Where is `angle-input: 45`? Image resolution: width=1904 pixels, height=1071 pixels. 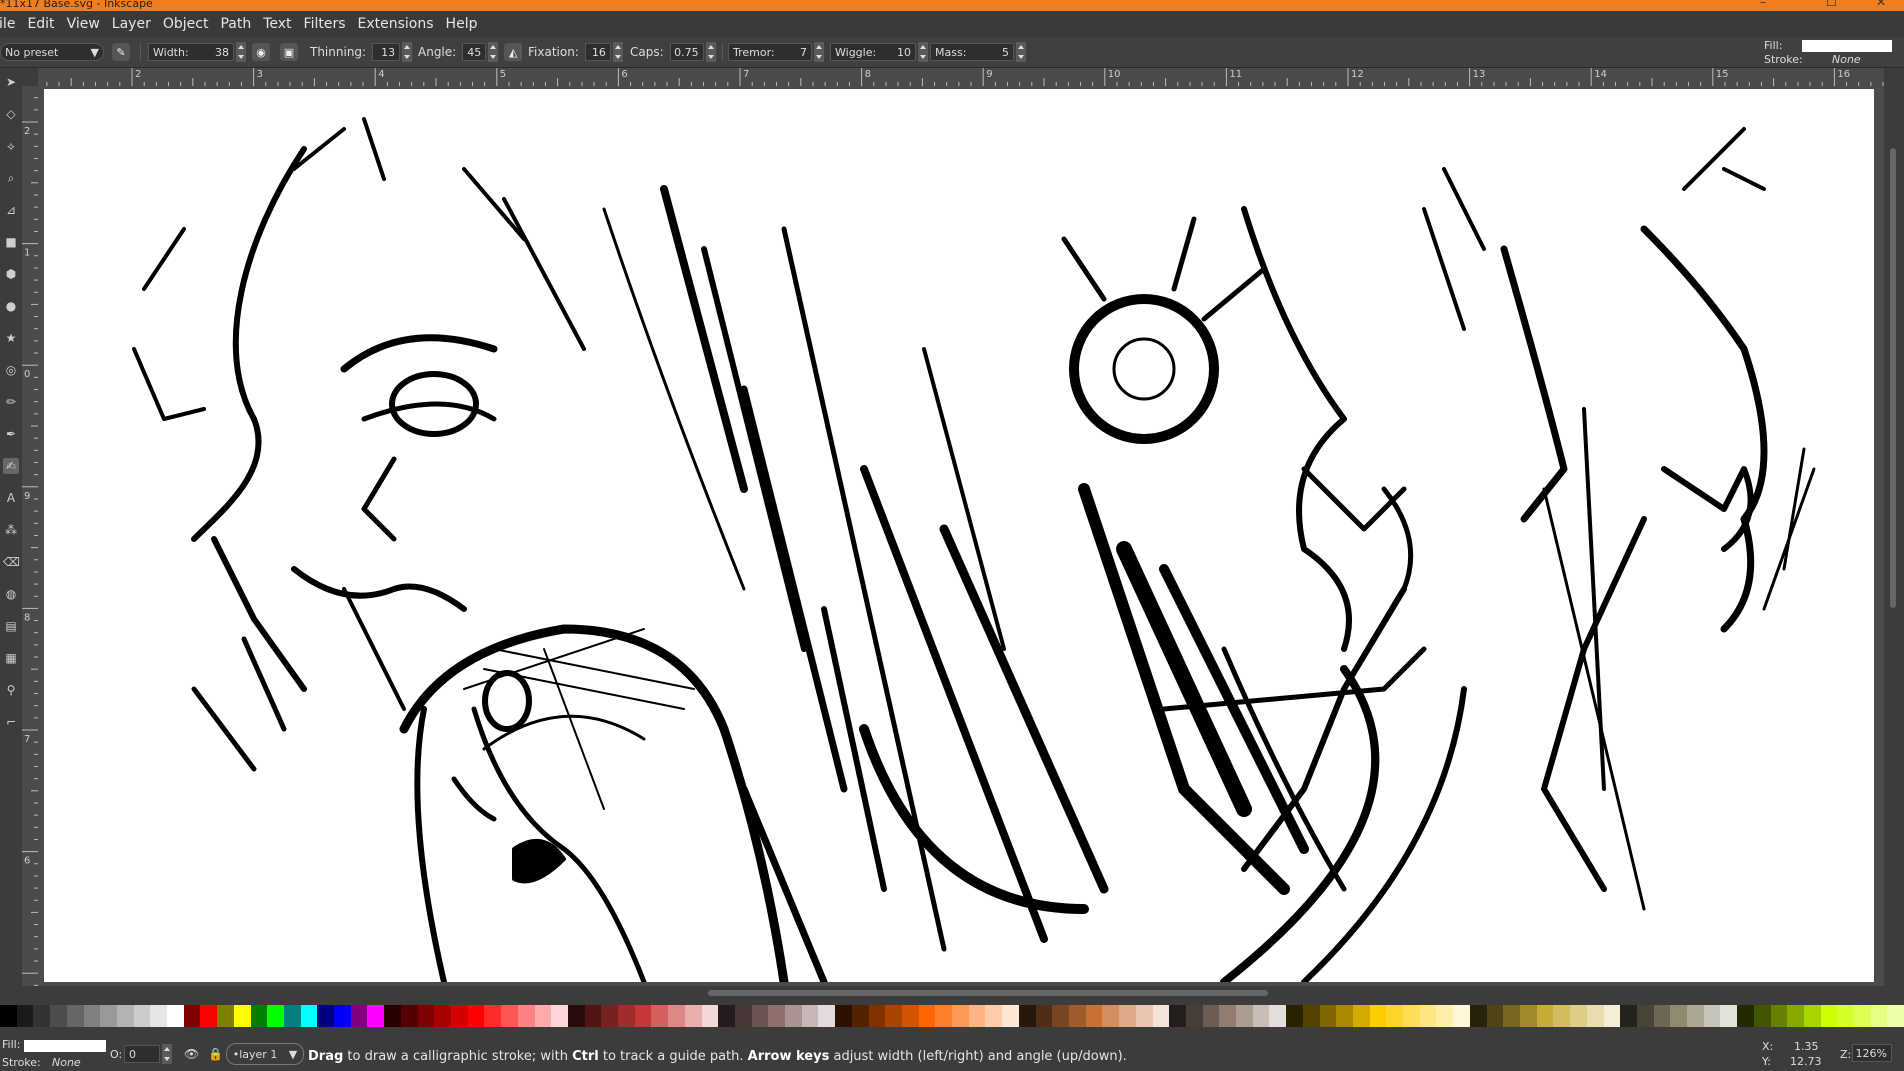 angle-input: 45 is located at coordinates (474, 52).